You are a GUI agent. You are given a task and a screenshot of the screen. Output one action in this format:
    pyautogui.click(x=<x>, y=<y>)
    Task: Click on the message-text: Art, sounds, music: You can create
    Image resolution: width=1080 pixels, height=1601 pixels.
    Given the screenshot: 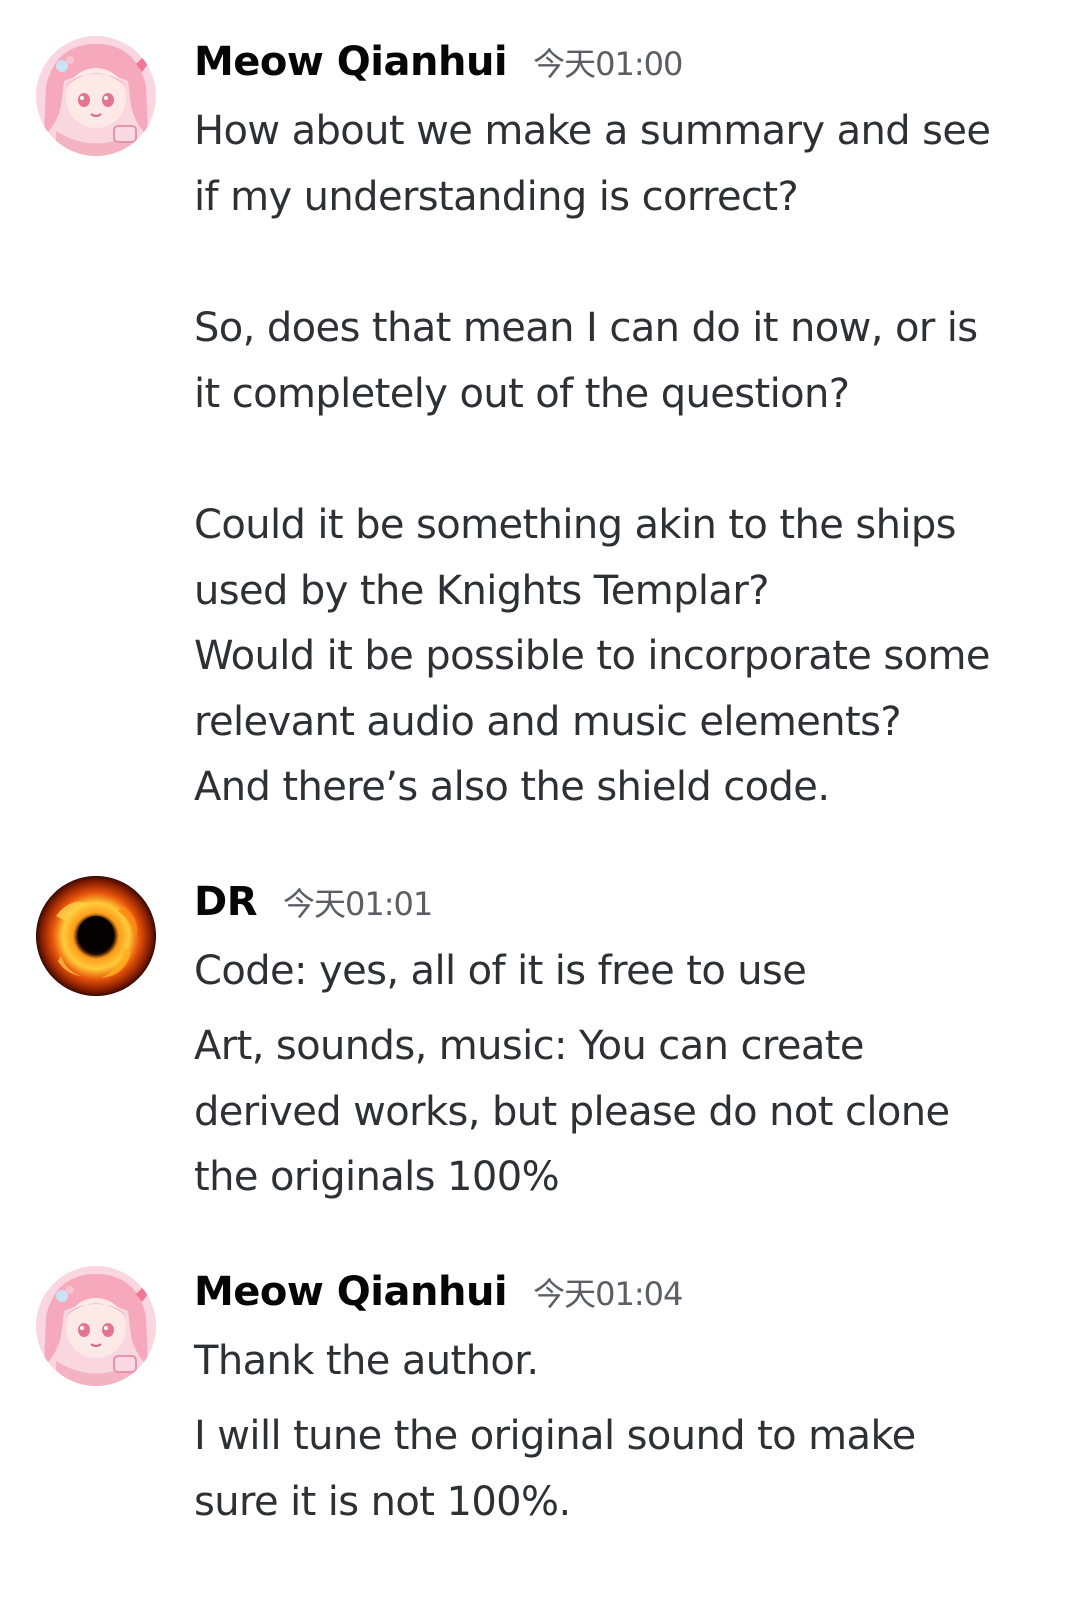 What is the action you would take?
    pyautogui.click(x=529, y=1046)
    